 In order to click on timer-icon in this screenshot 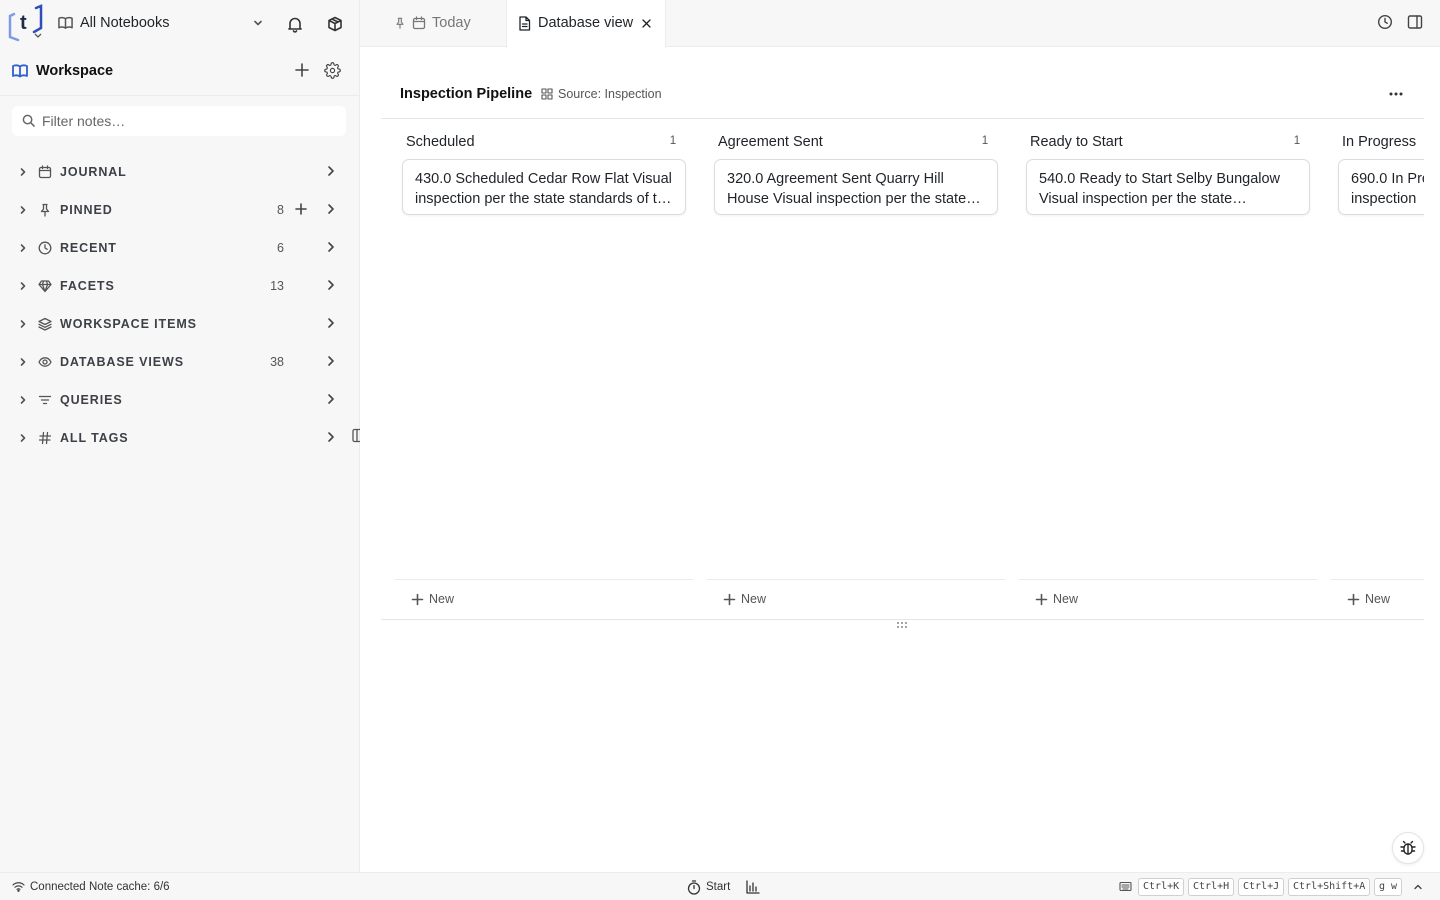, I will do `click(694, 887)`.